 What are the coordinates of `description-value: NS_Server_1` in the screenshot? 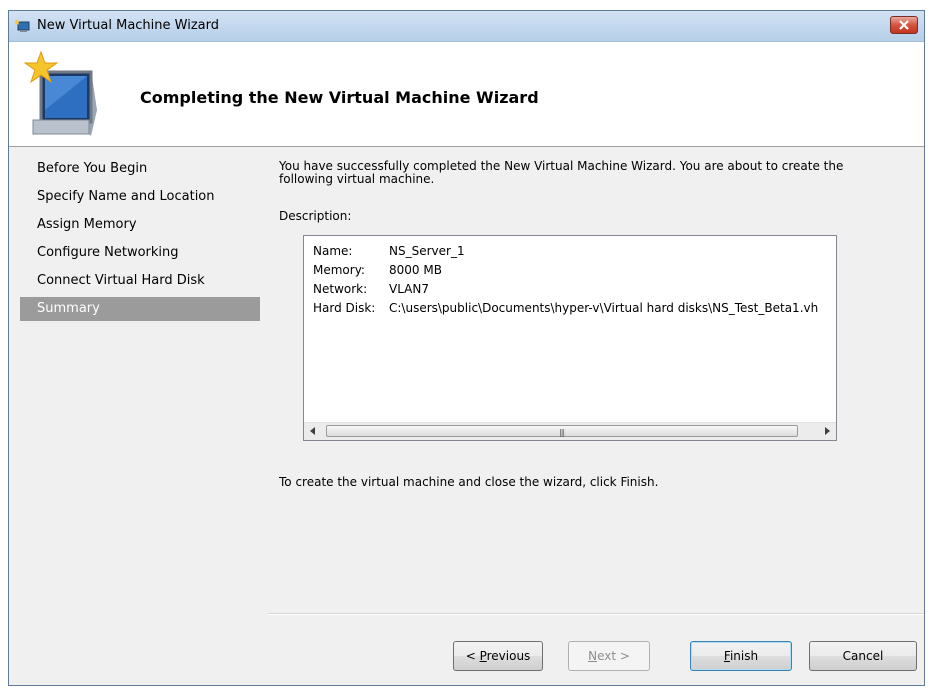 It's located at (427, 251).